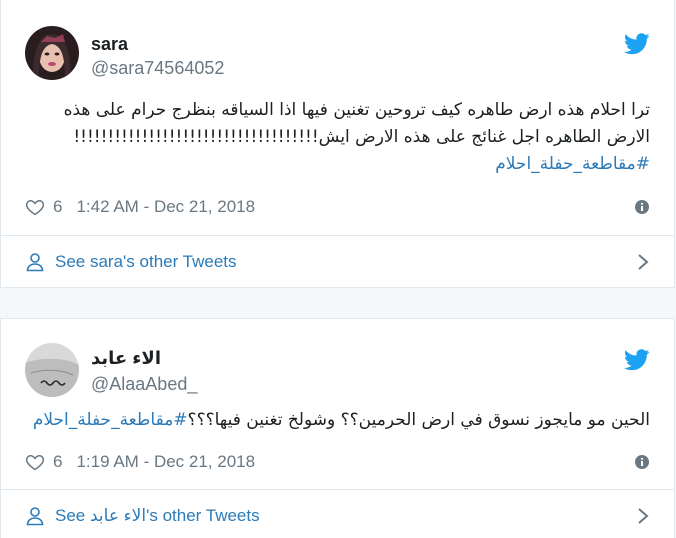  I want to click on author-handle: @AlaaAbed_, so click(144, 384).